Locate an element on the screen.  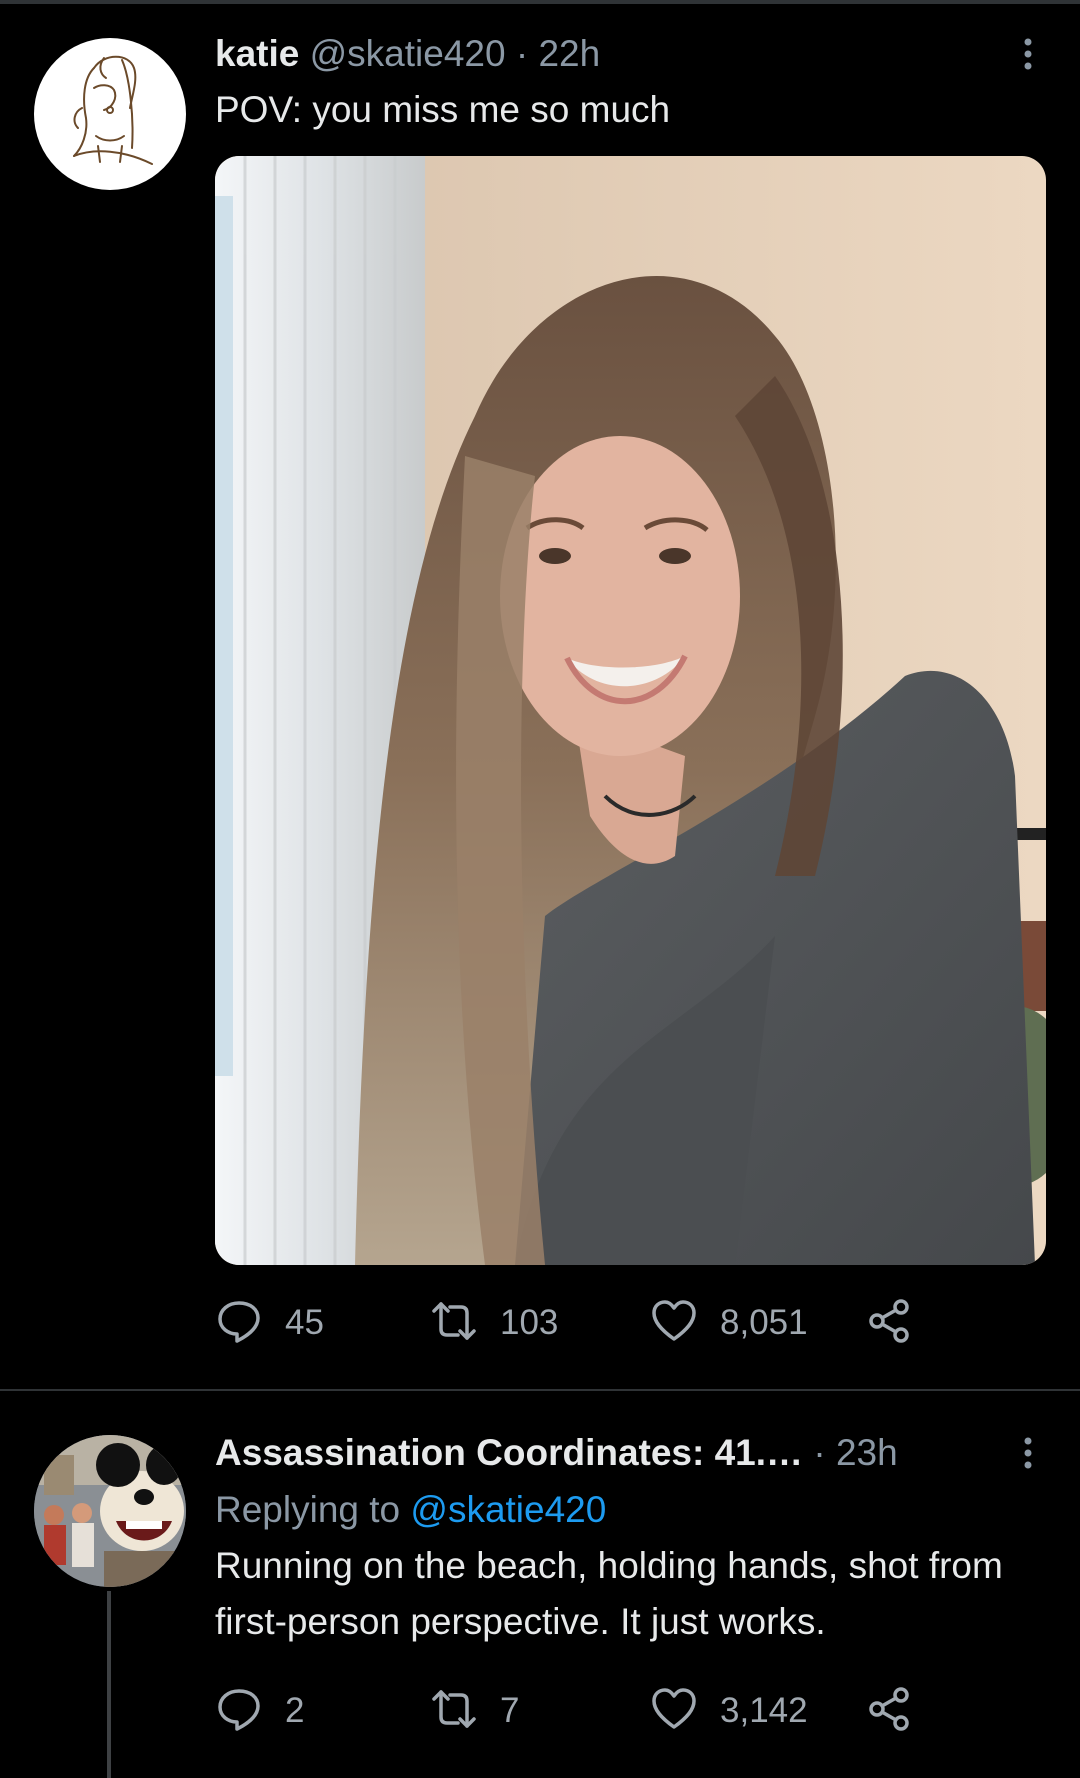
timestamp: 22h is located at coordinates (569, 53).